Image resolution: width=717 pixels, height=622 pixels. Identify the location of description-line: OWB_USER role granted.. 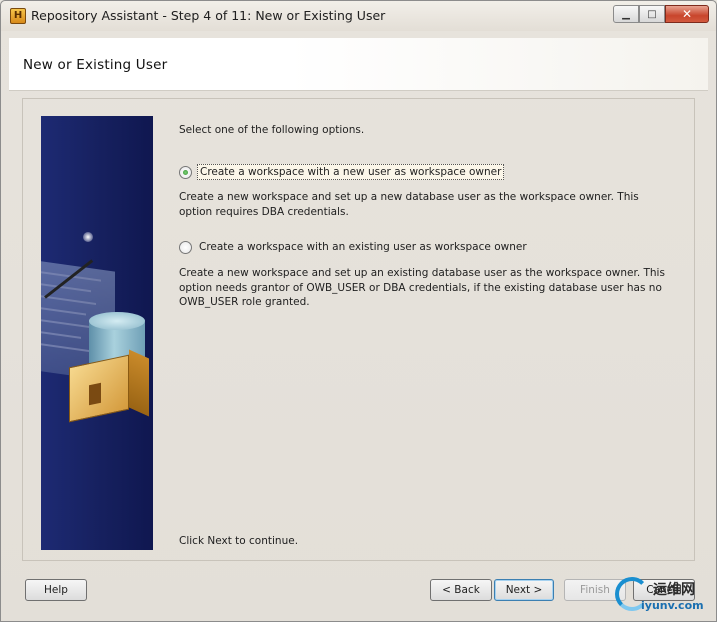
(244, 302).